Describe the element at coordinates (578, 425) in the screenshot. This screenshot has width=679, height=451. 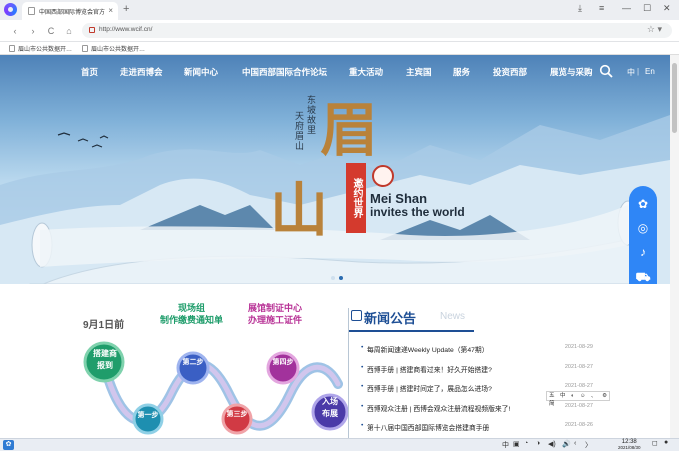
I see `news-item-date: 2021-08-26` at that location.